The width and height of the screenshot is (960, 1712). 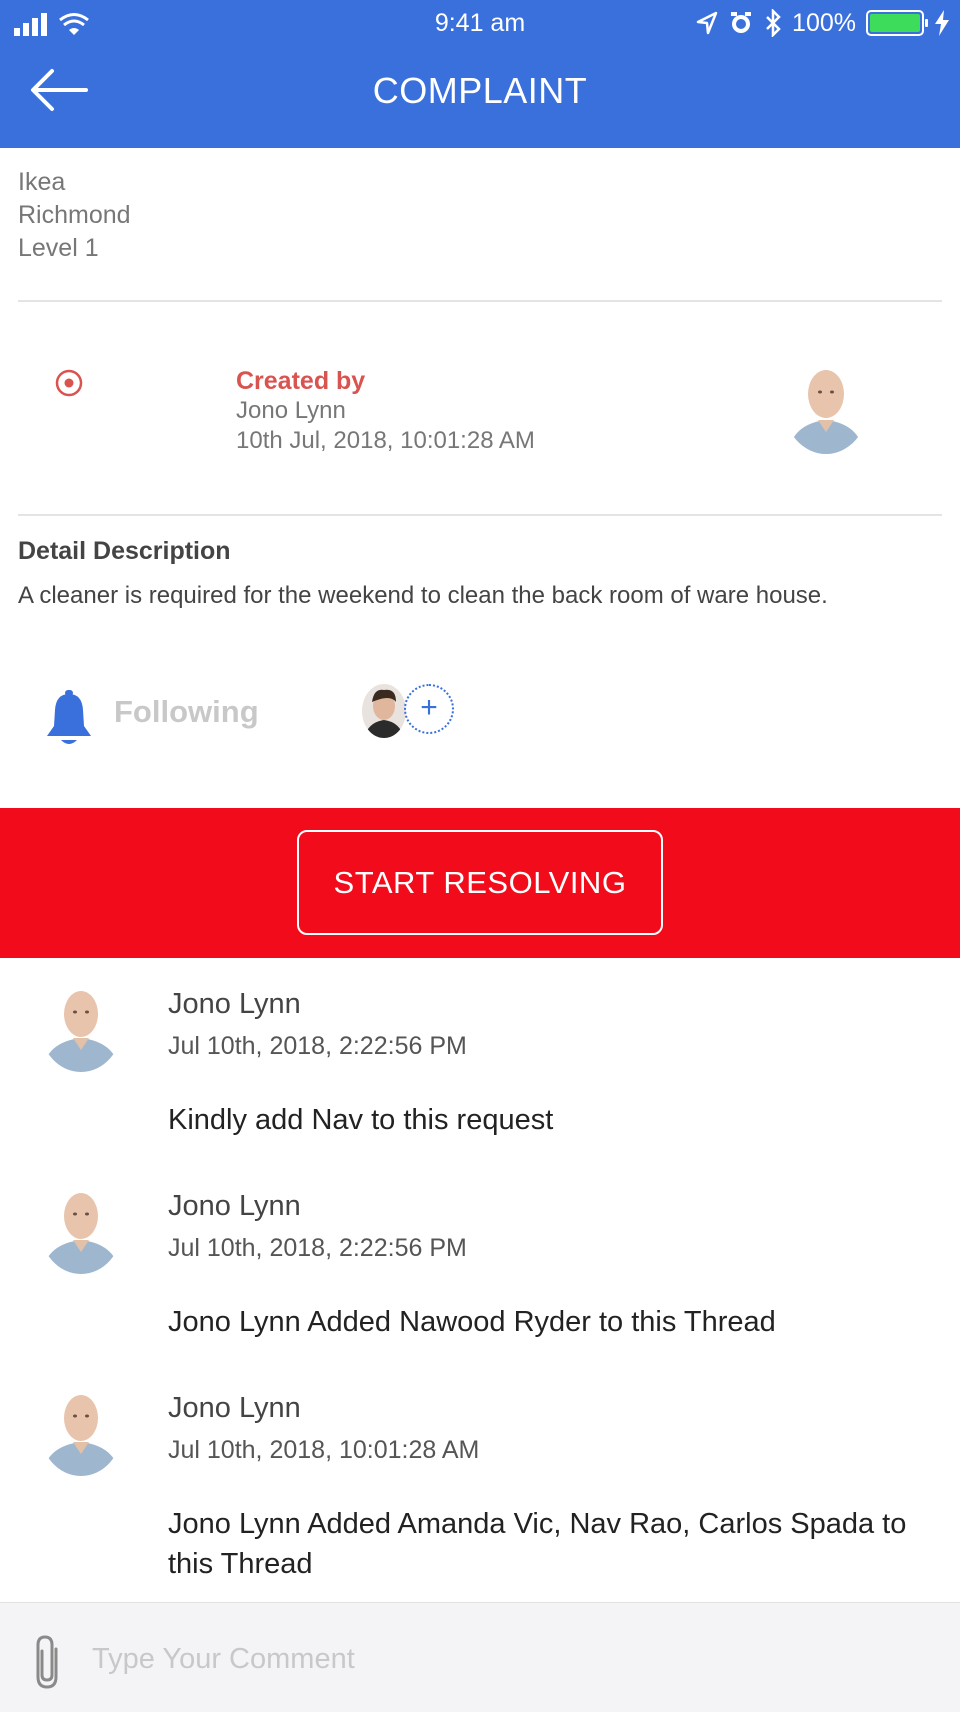 I want to click on add-follower-button: +, so click(x=429, y=709).